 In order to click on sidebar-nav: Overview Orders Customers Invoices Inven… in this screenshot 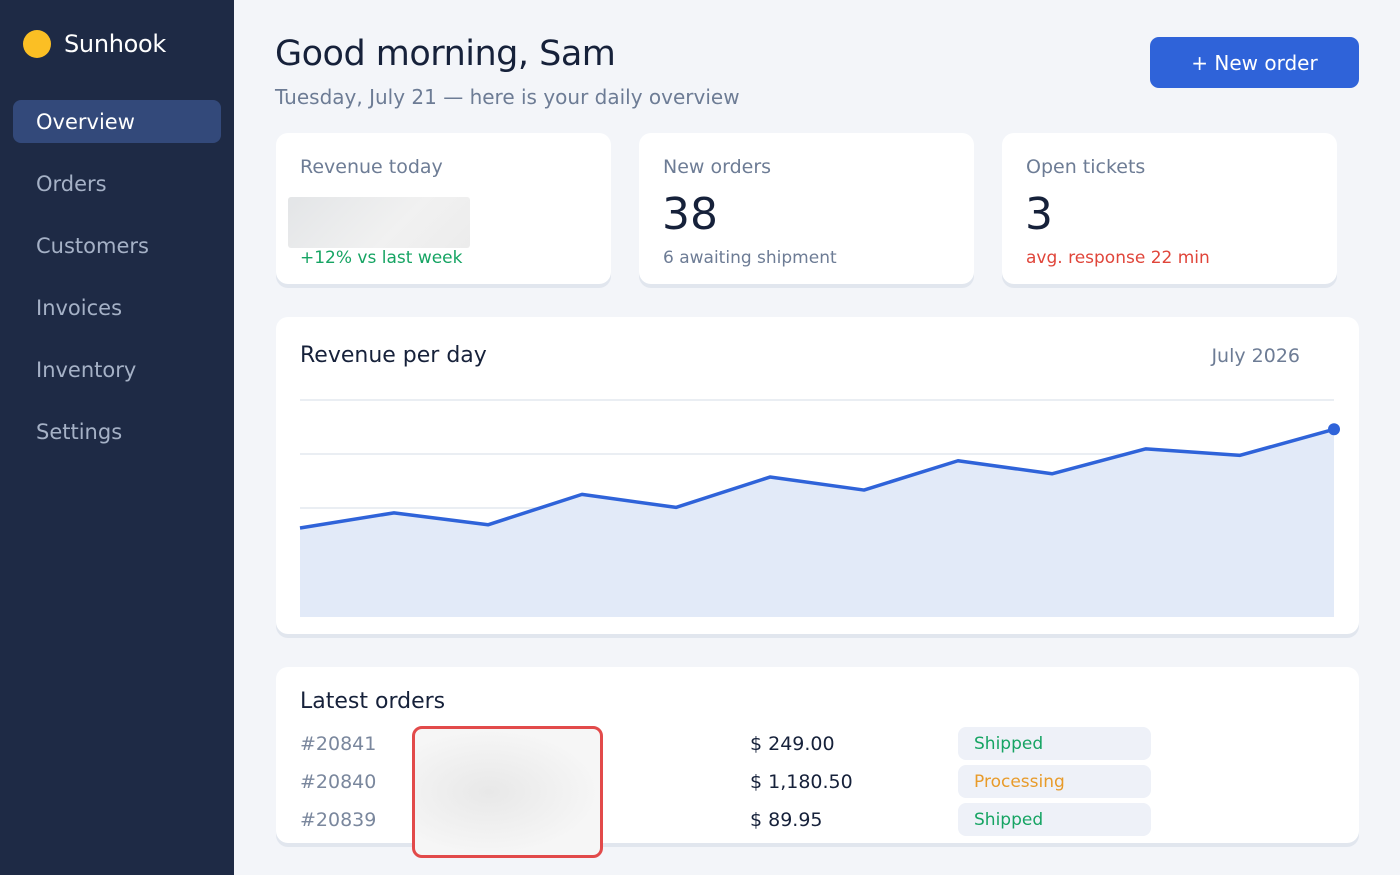, I will do `click(117, 286)`.